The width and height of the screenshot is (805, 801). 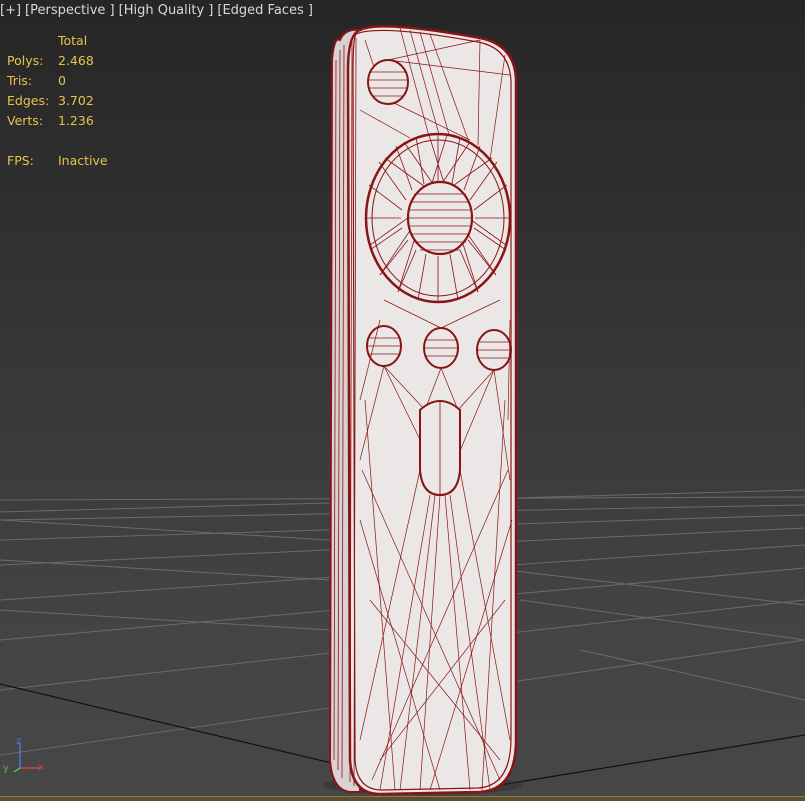 I want to click on stats-value: 2.468, so click(x=76, y=60).